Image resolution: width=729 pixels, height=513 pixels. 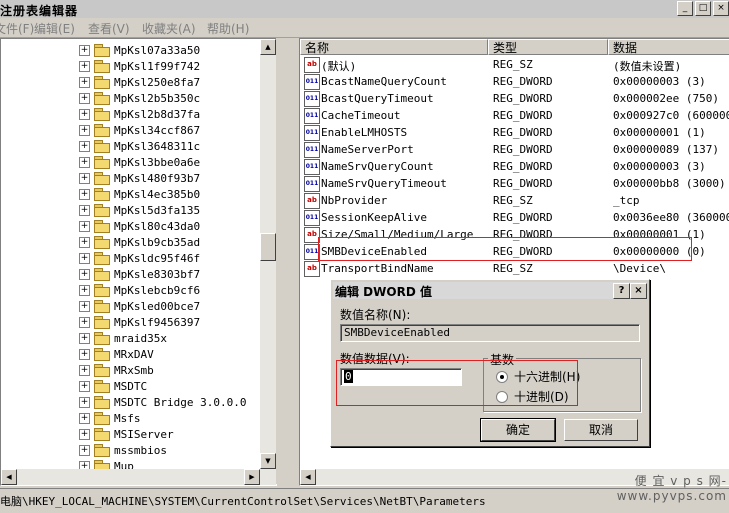 What do you see at coordinates (139, 306) in the screenshot?
I see `tree-item: + MpKsled00bce7` at bounding box center [139, 306].